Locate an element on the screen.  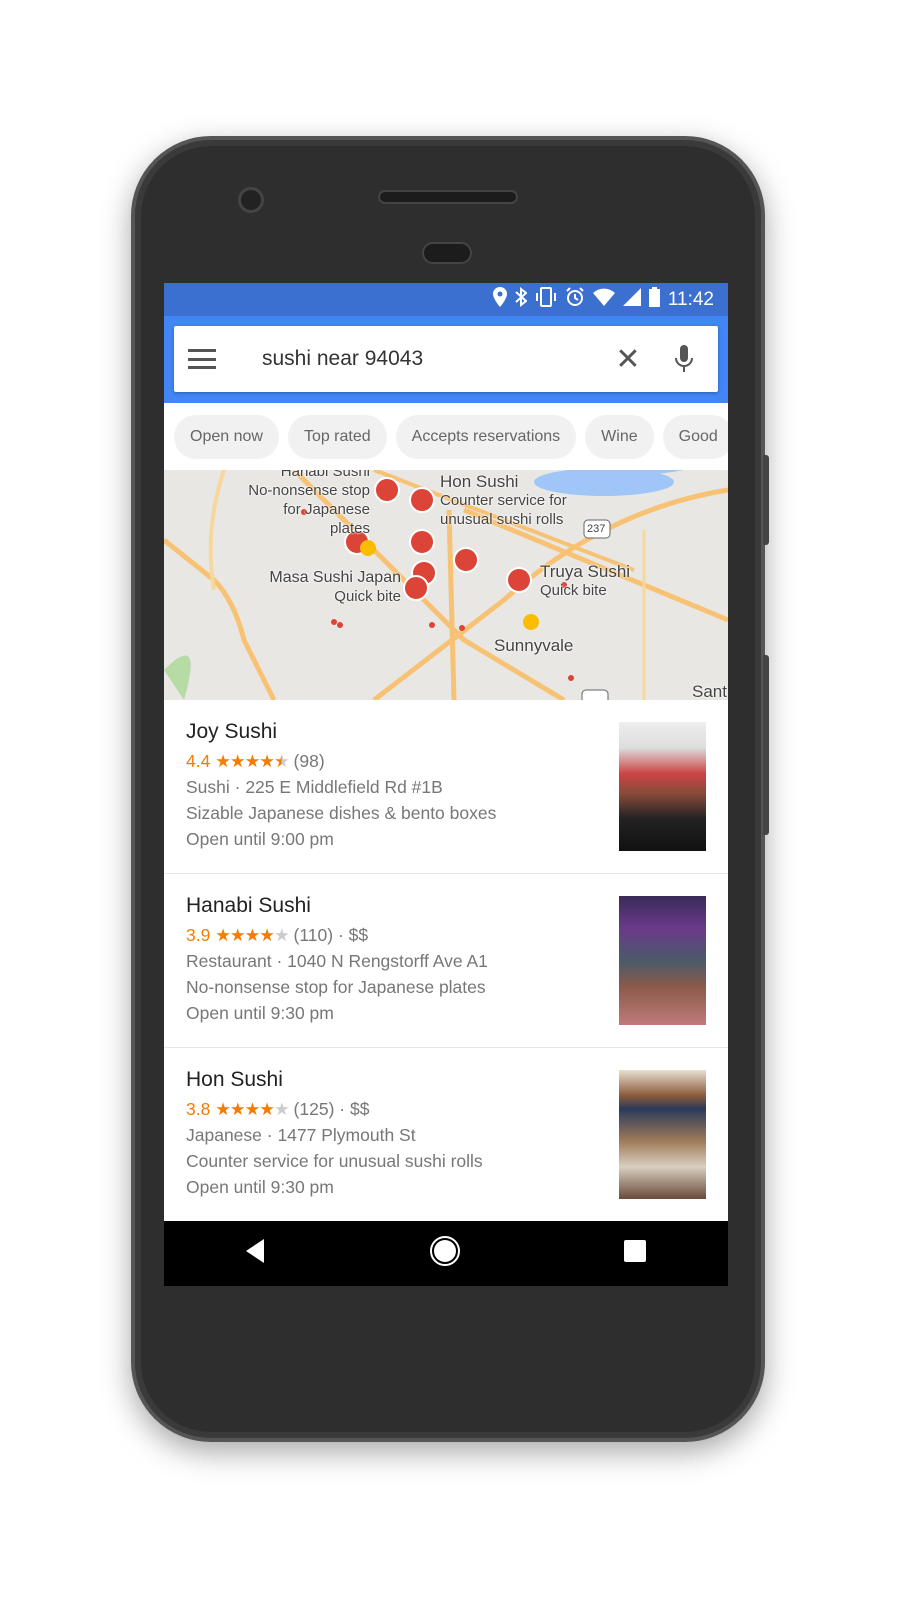
wifi-icon is located at coordinates (603, 300).